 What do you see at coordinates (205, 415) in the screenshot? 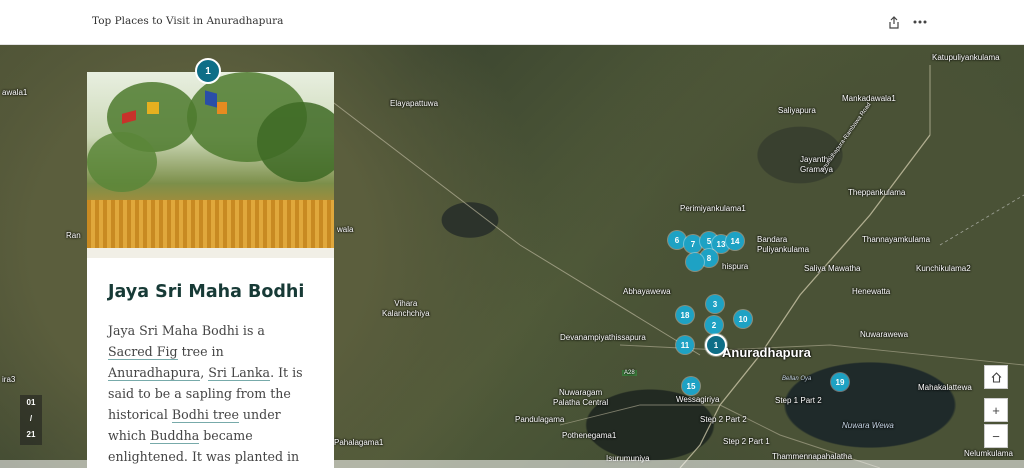
I see `link-bodhi-tree: Bodhi tree` at bounding box center [205, 415].